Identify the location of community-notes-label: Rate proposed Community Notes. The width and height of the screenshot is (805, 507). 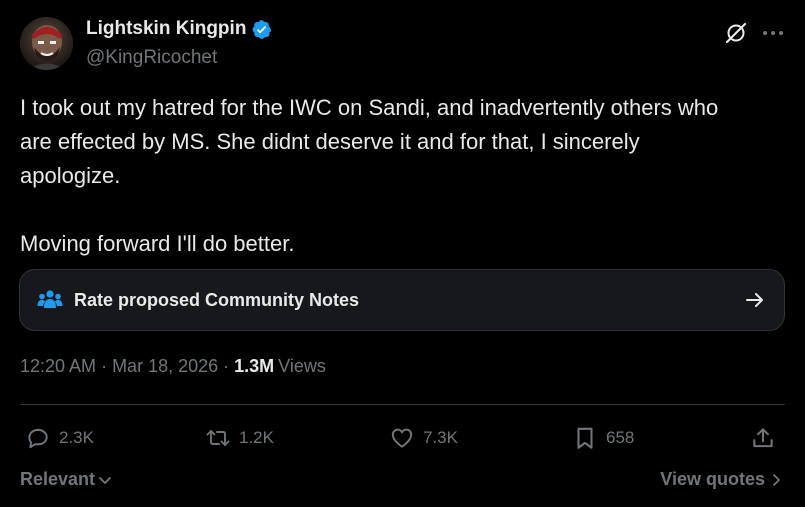
(217, 300).